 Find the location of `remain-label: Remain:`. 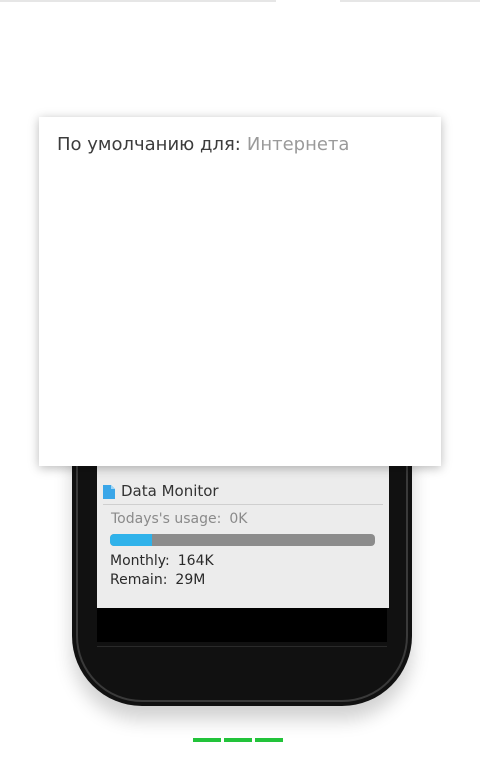

remain-label: Remain: is located at coordinates (139, 580).